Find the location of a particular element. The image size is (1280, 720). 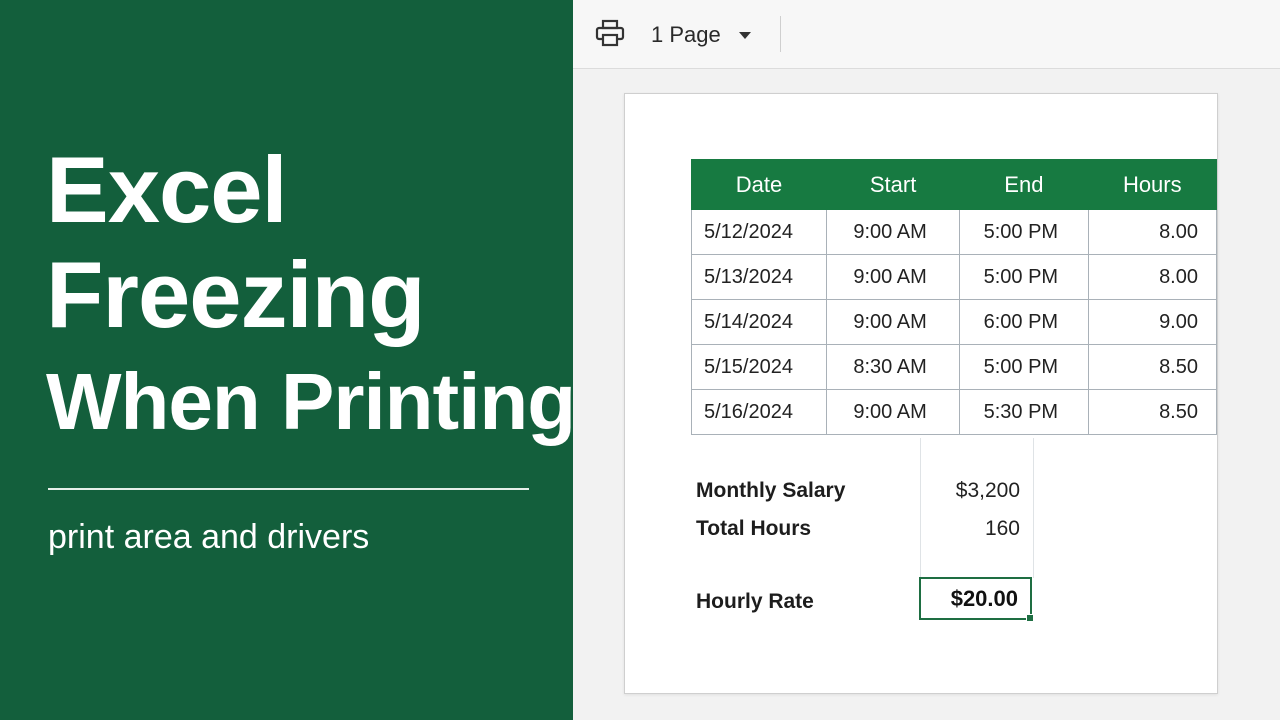

printer-icon is located at coordinates (610, 33).